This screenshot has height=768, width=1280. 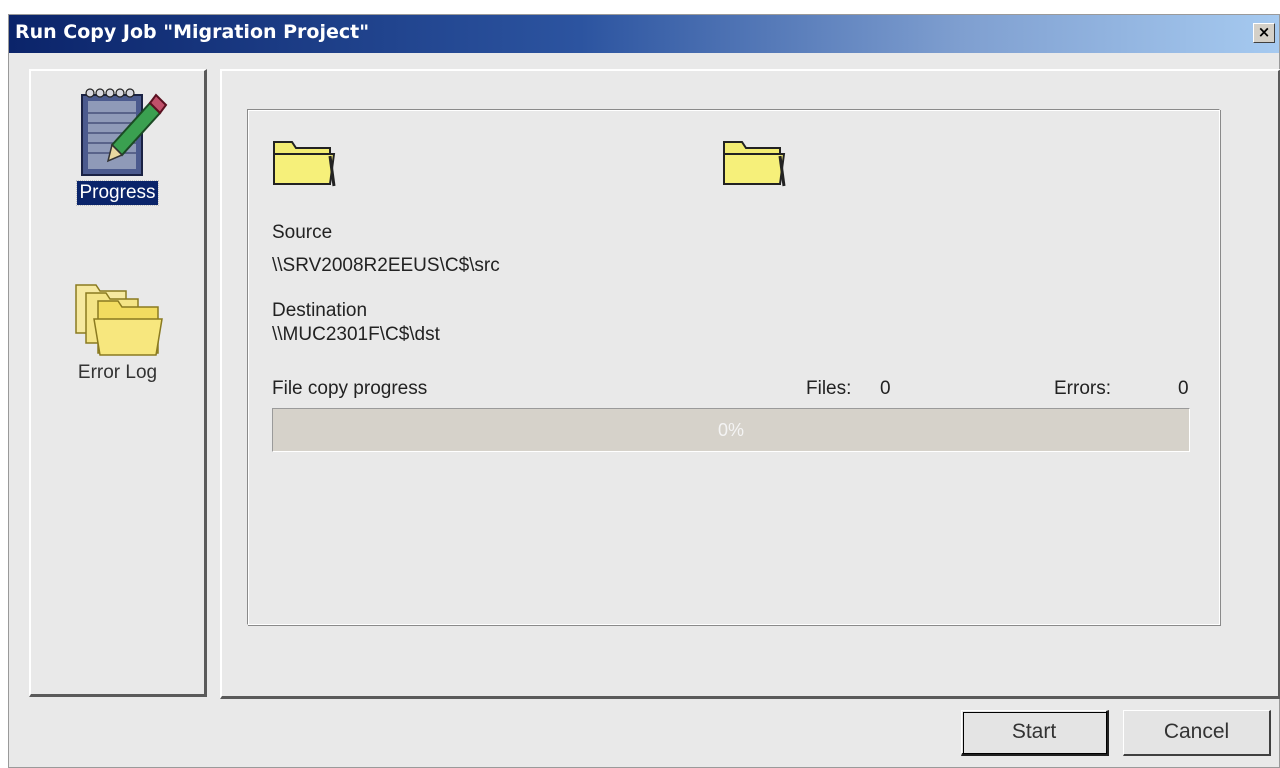 I want to click on sidebar-item-error-log: Error Log, so click(x=117, y=323).